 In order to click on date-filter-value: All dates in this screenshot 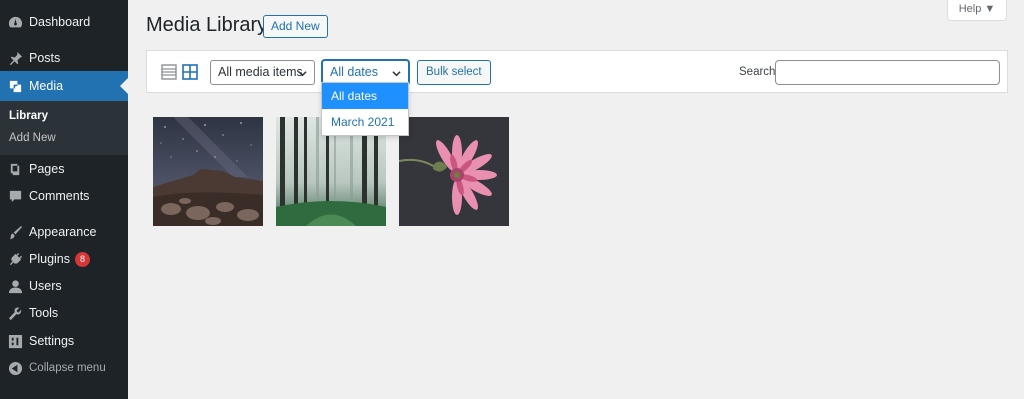, I will do `click(354, 72)`.